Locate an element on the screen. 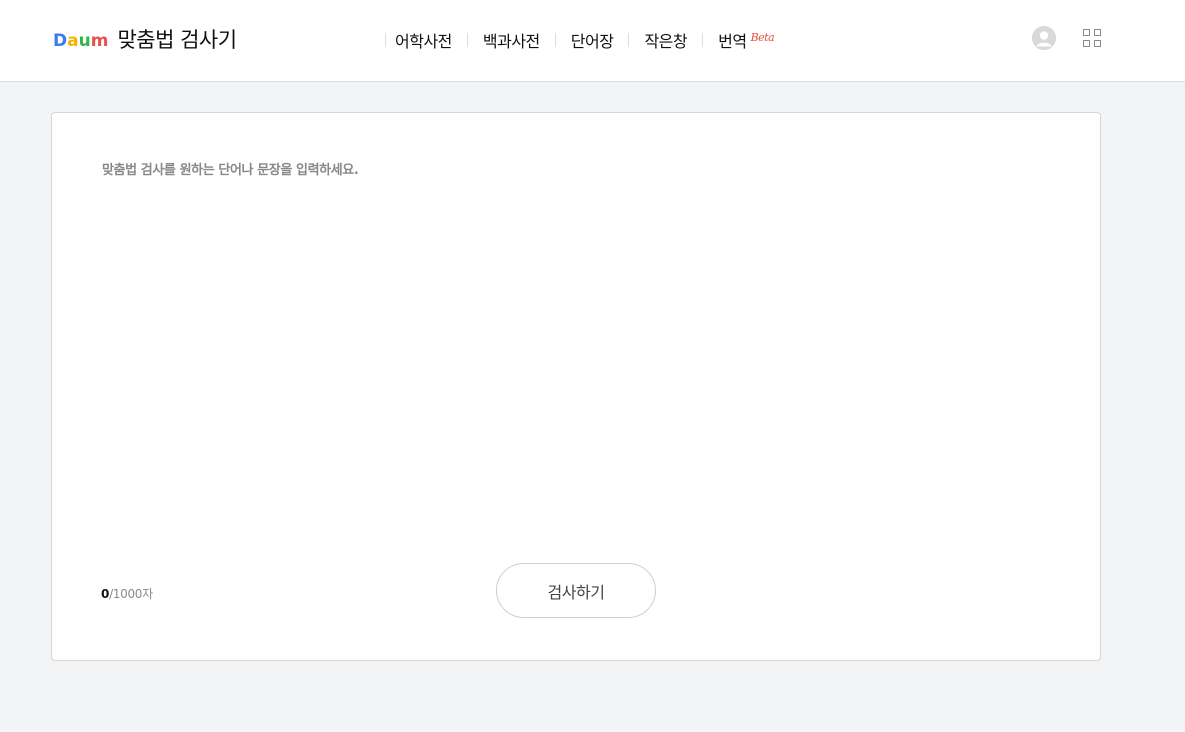  nav-item-translate: 번역 Beta is located at coordinates (746, 40).